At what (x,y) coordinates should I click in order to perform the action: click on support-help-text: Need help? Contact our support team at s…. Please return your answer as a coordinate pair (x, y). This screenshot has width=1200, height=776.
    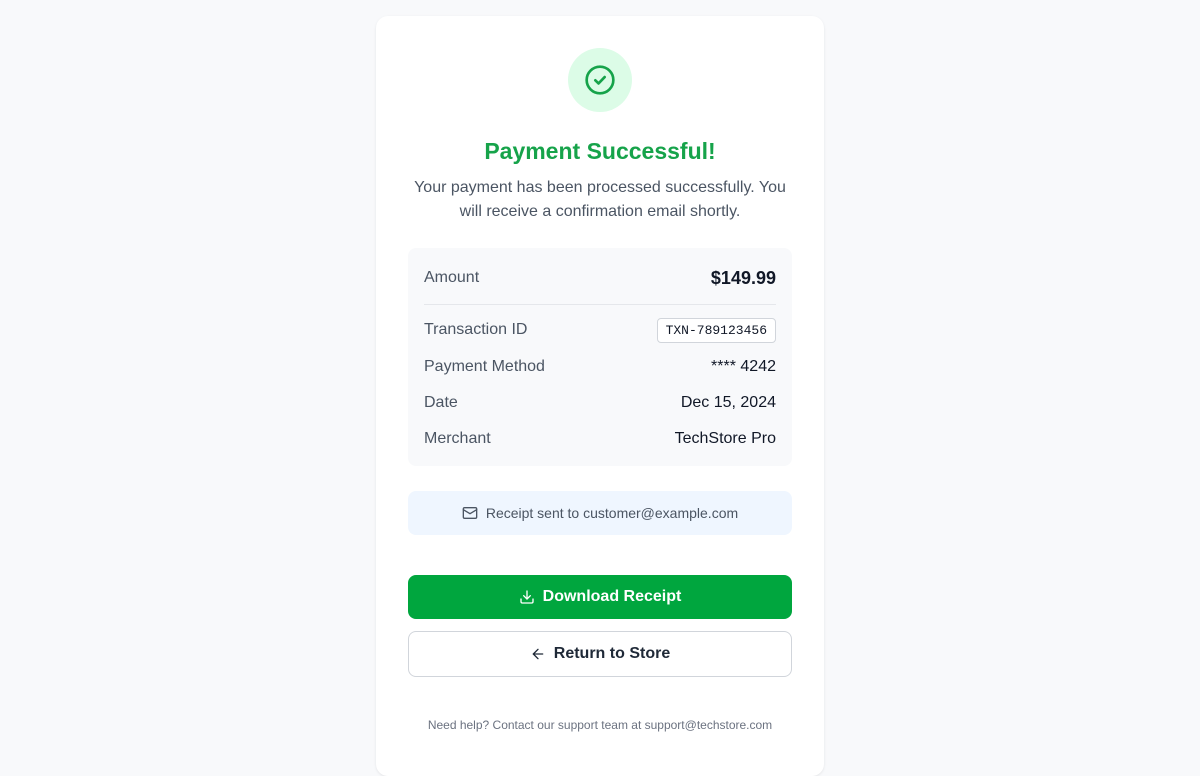
    Looking at the image, I should click on (600, 725).